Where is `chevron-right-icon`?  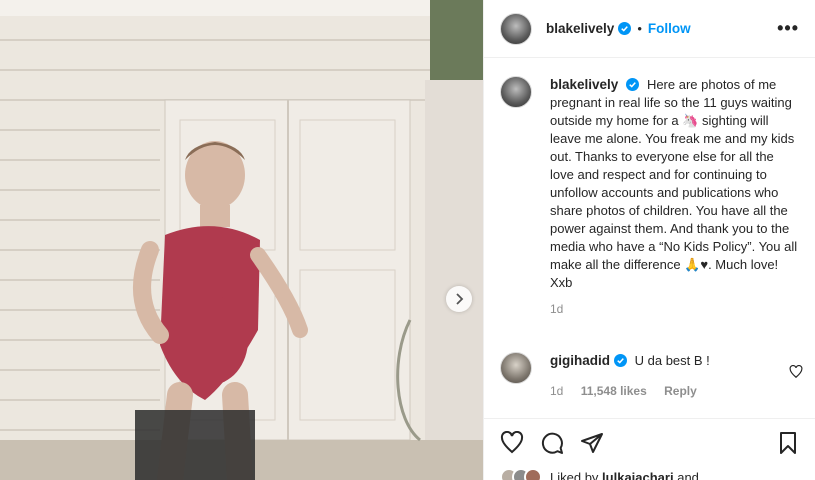
chevron-right-icon is located at coordinates (460, 299).